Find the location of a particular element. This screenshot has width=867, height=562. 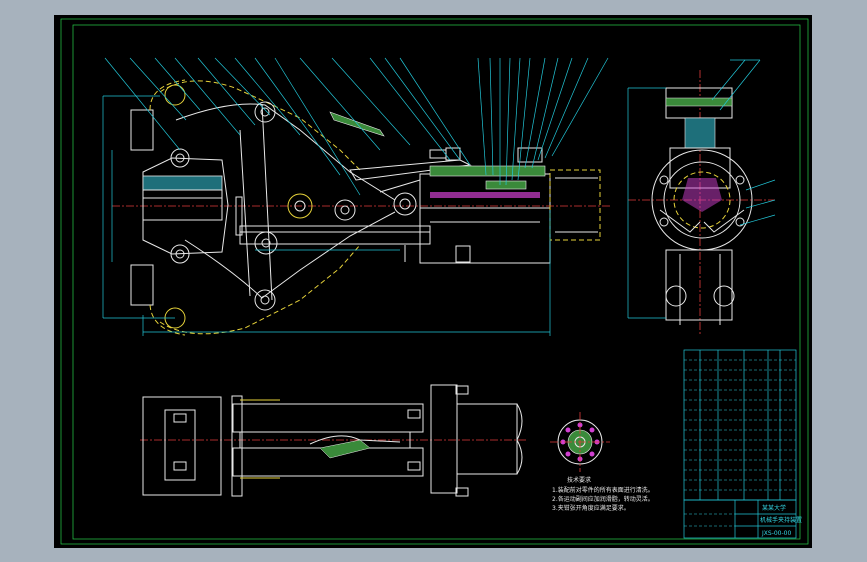

note-1: 1.装配前对零件的所有表面进行清洗。 is located at coordinates (603, 490).